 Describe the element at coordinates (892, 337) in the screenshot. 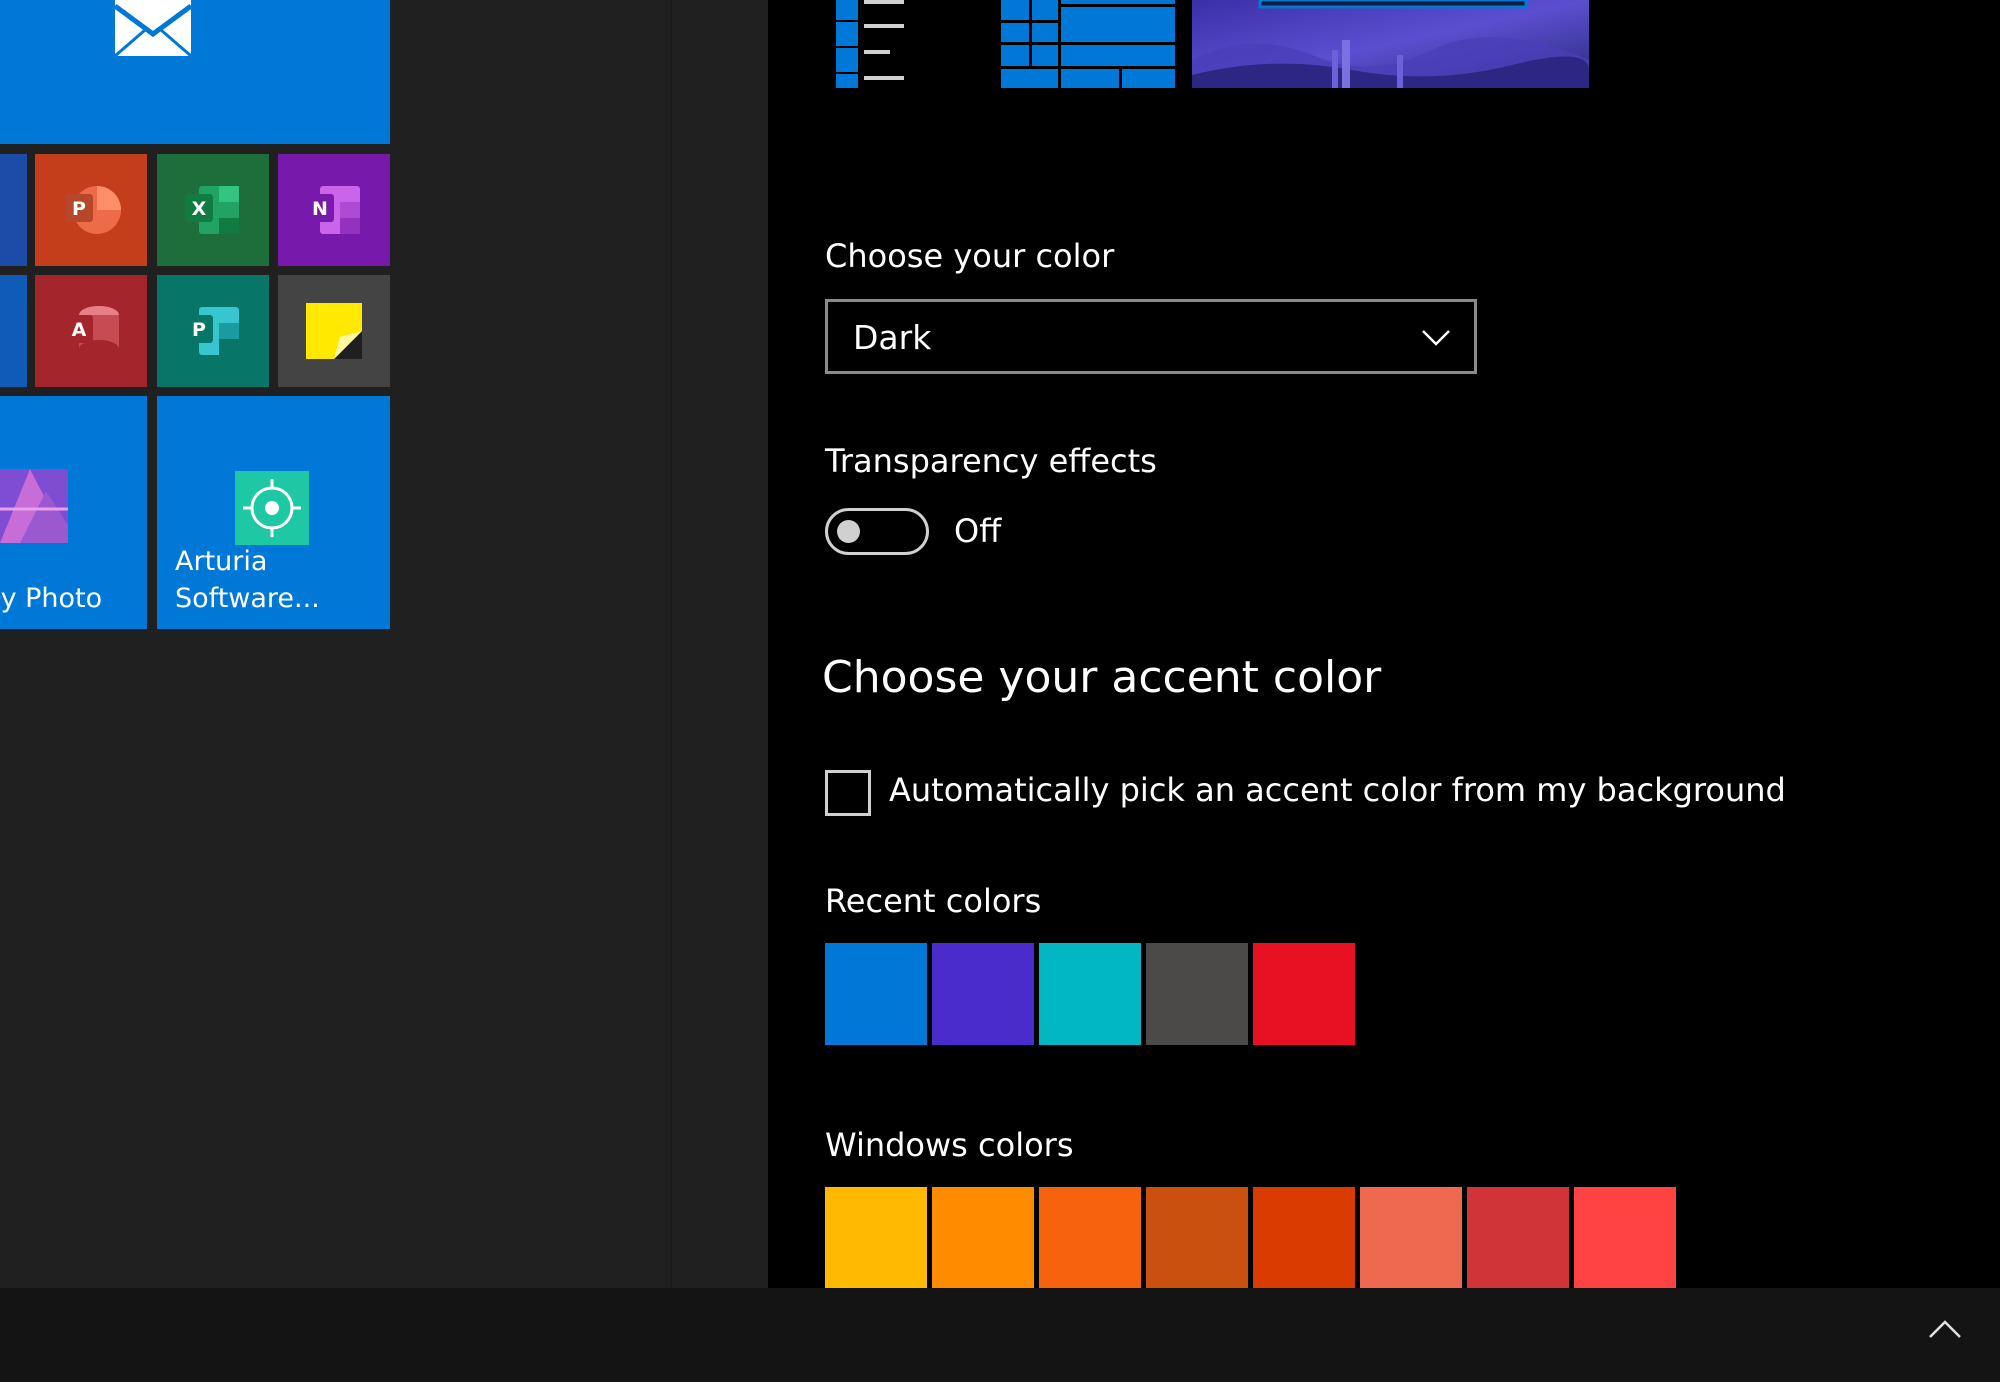

I see `choose-color-value: Dark` at that location.